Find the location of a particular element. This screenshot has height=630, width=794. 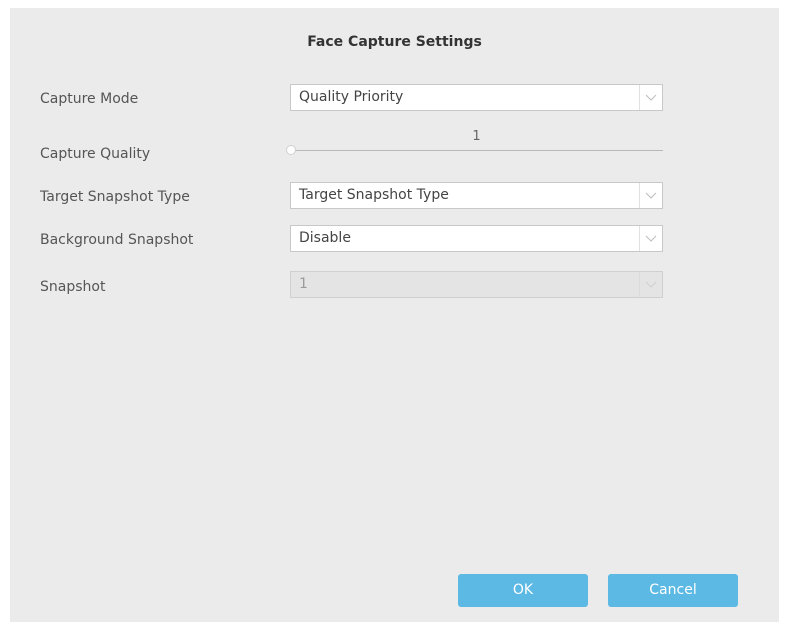

cancel-button: Cancel is located at coordinates (673, 590).